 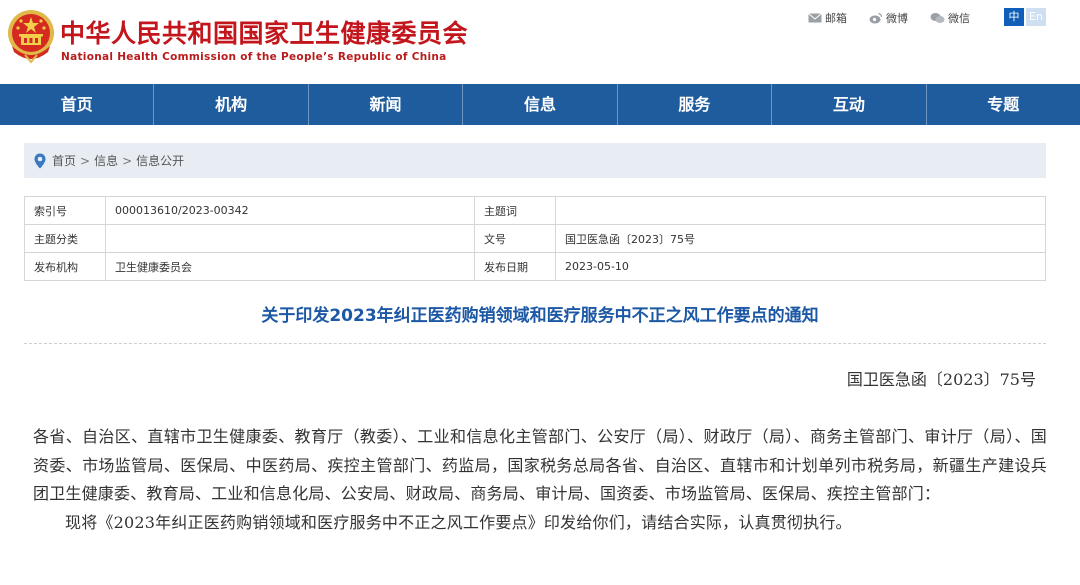 What do you see at coordinates (800, 266) in the screenshot?
I see `date-value: 2023-05-10` at bounding box center [800, 266].